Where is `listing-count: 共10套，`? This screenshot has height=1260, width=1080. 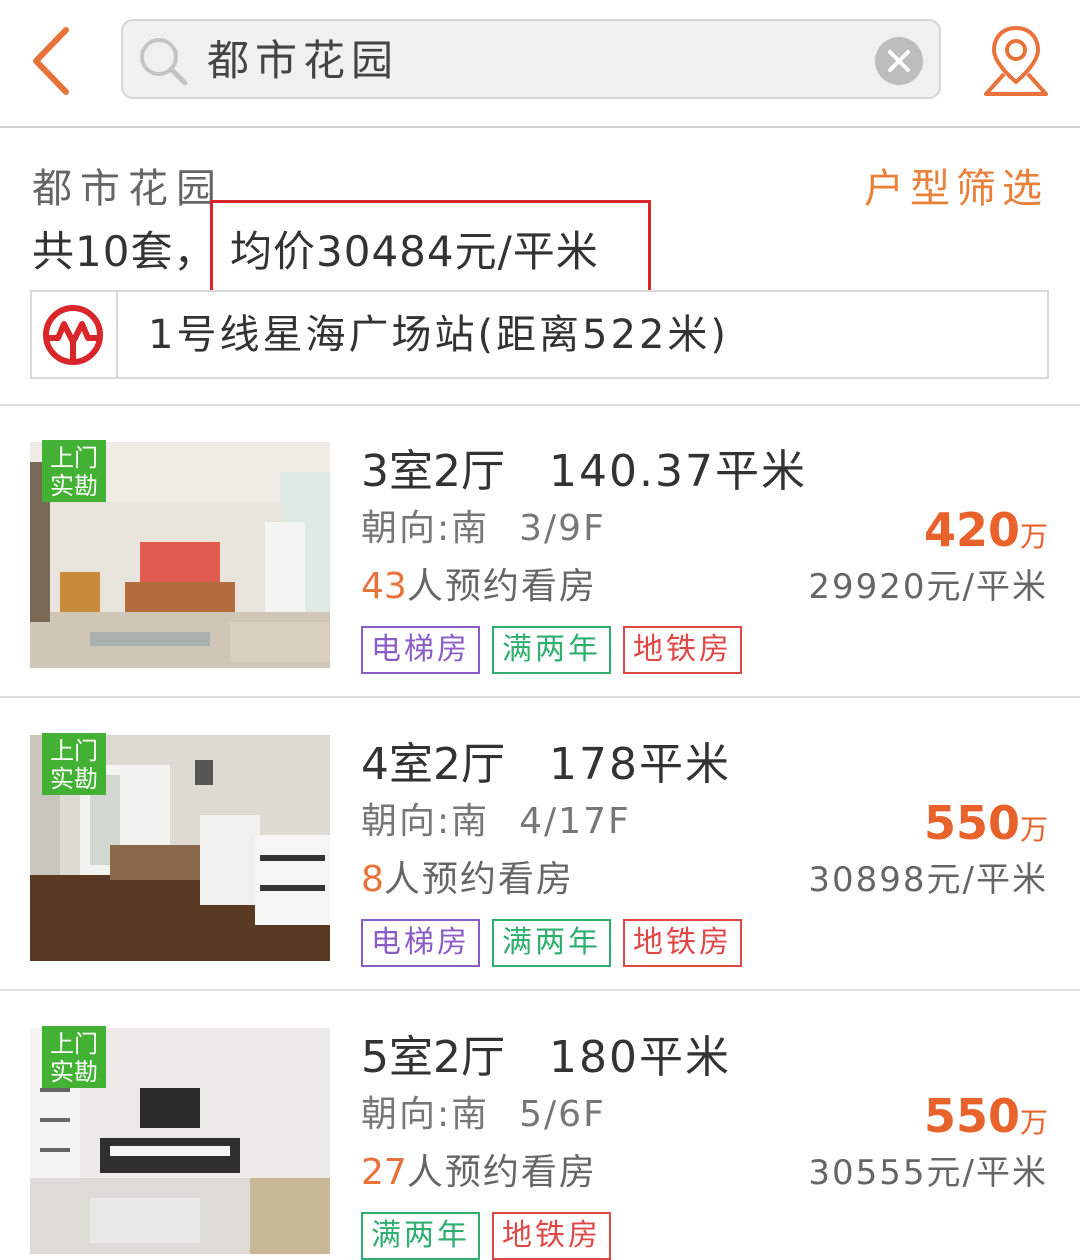
listing-count: 共10套， is located at coordinates (124, 252).